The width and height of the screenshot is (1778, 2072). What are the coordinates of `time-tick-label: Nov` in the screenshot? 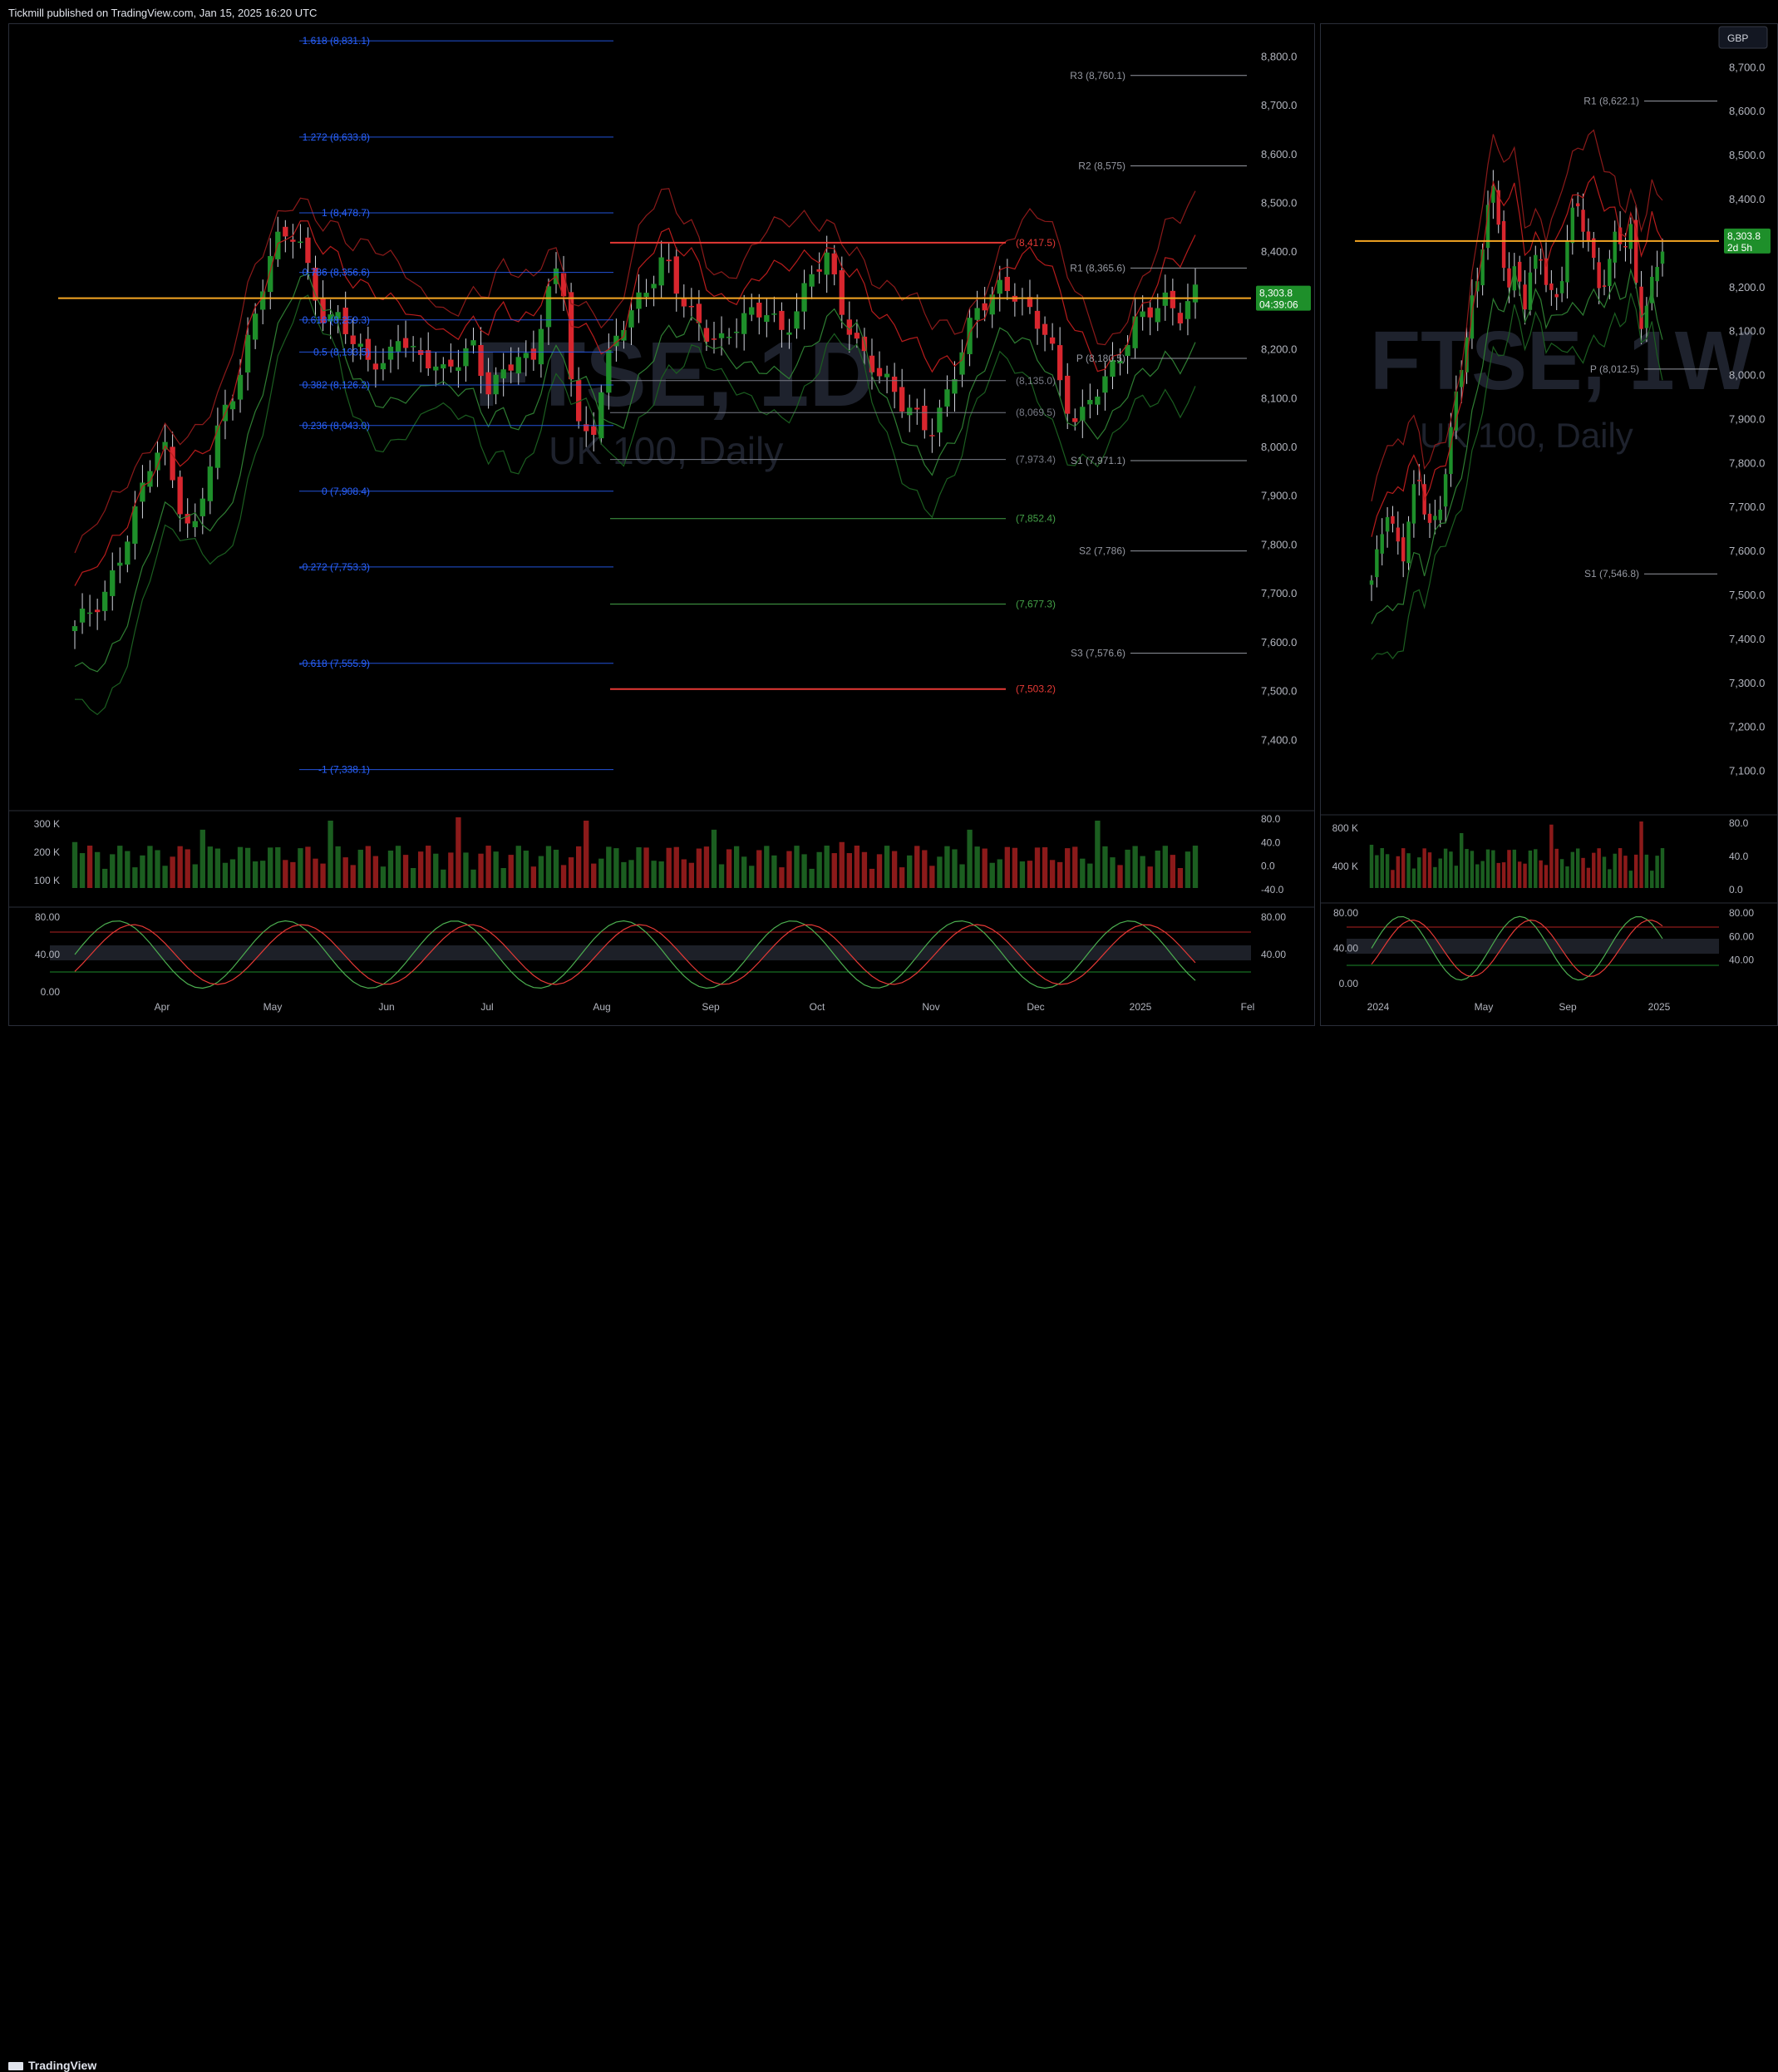 It's located at (930, 1007).